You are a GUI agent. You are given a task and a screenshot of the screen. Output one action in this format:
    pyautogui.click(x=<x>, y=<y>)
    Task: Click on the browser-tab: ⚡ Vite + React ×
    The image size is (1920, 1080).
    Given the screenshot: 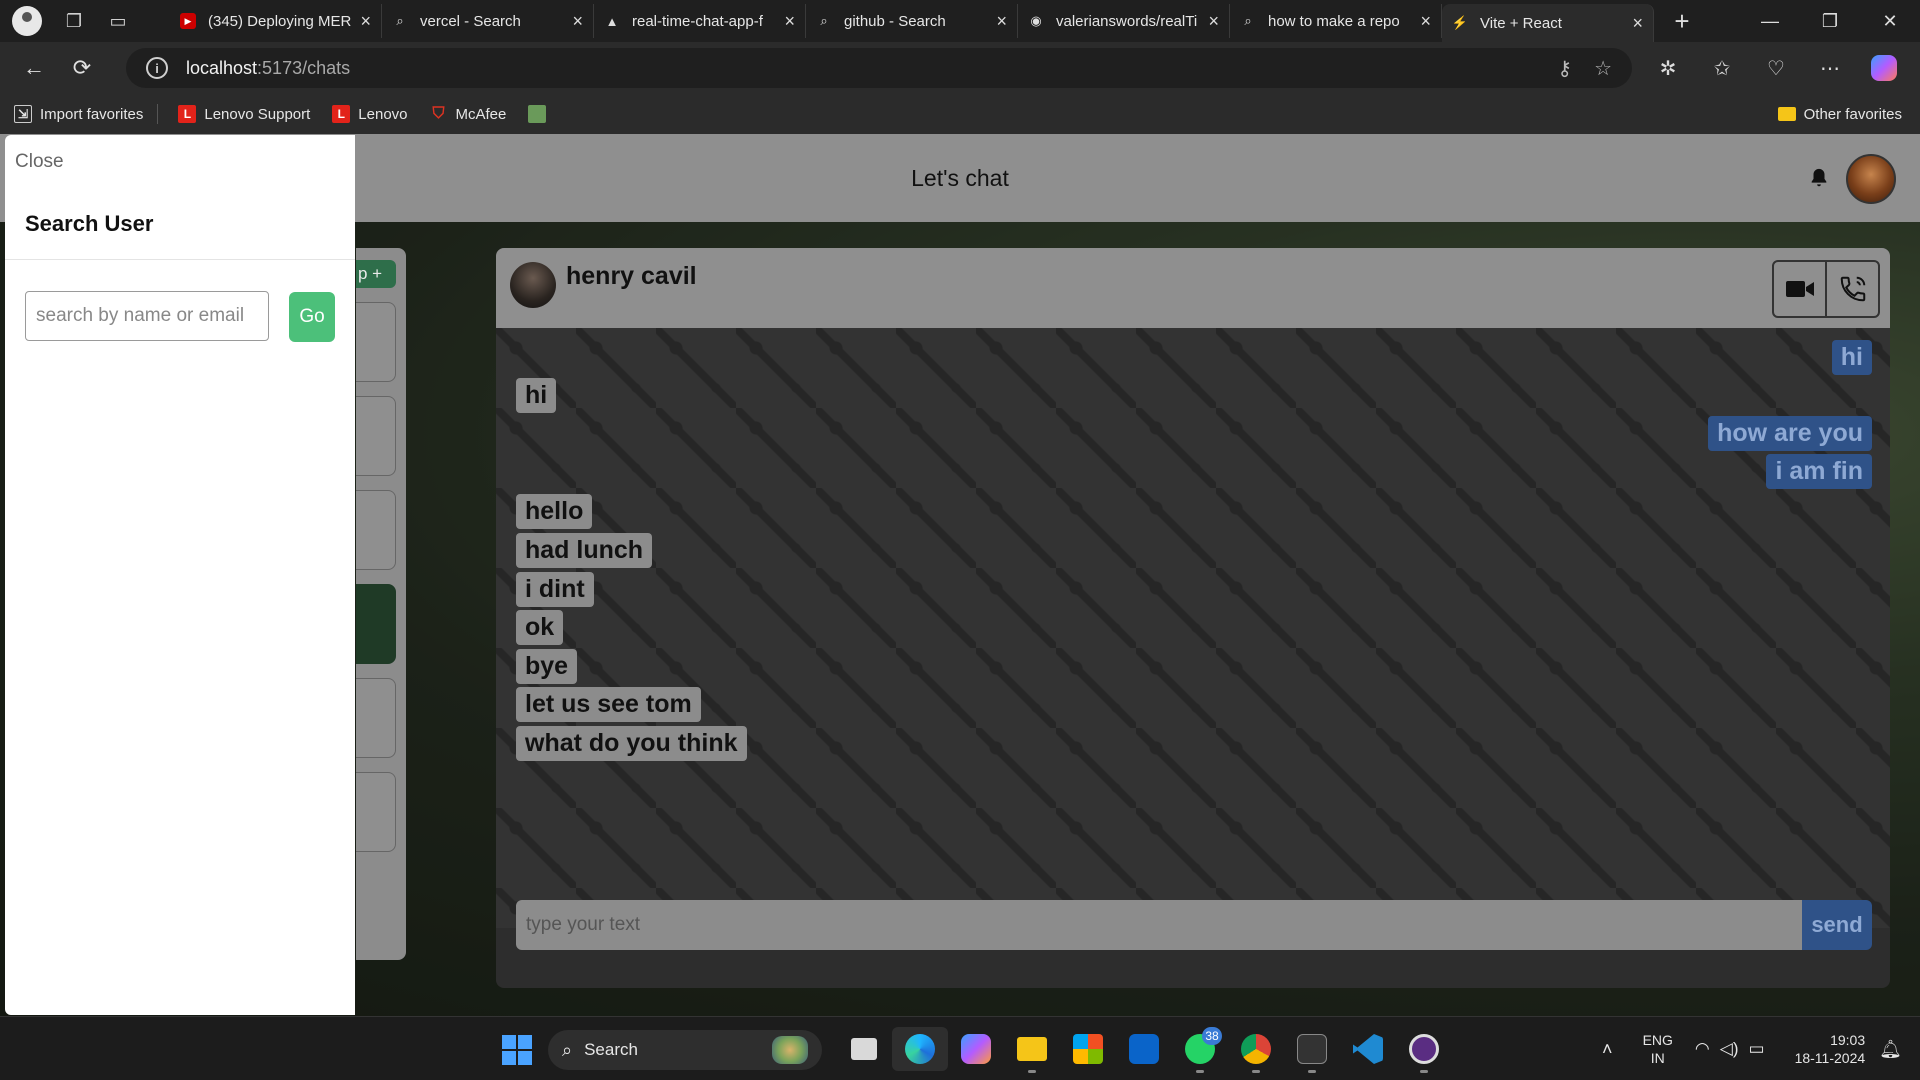 What is the action you would take?
    pyautogui.click(x=1548, y=23)
    